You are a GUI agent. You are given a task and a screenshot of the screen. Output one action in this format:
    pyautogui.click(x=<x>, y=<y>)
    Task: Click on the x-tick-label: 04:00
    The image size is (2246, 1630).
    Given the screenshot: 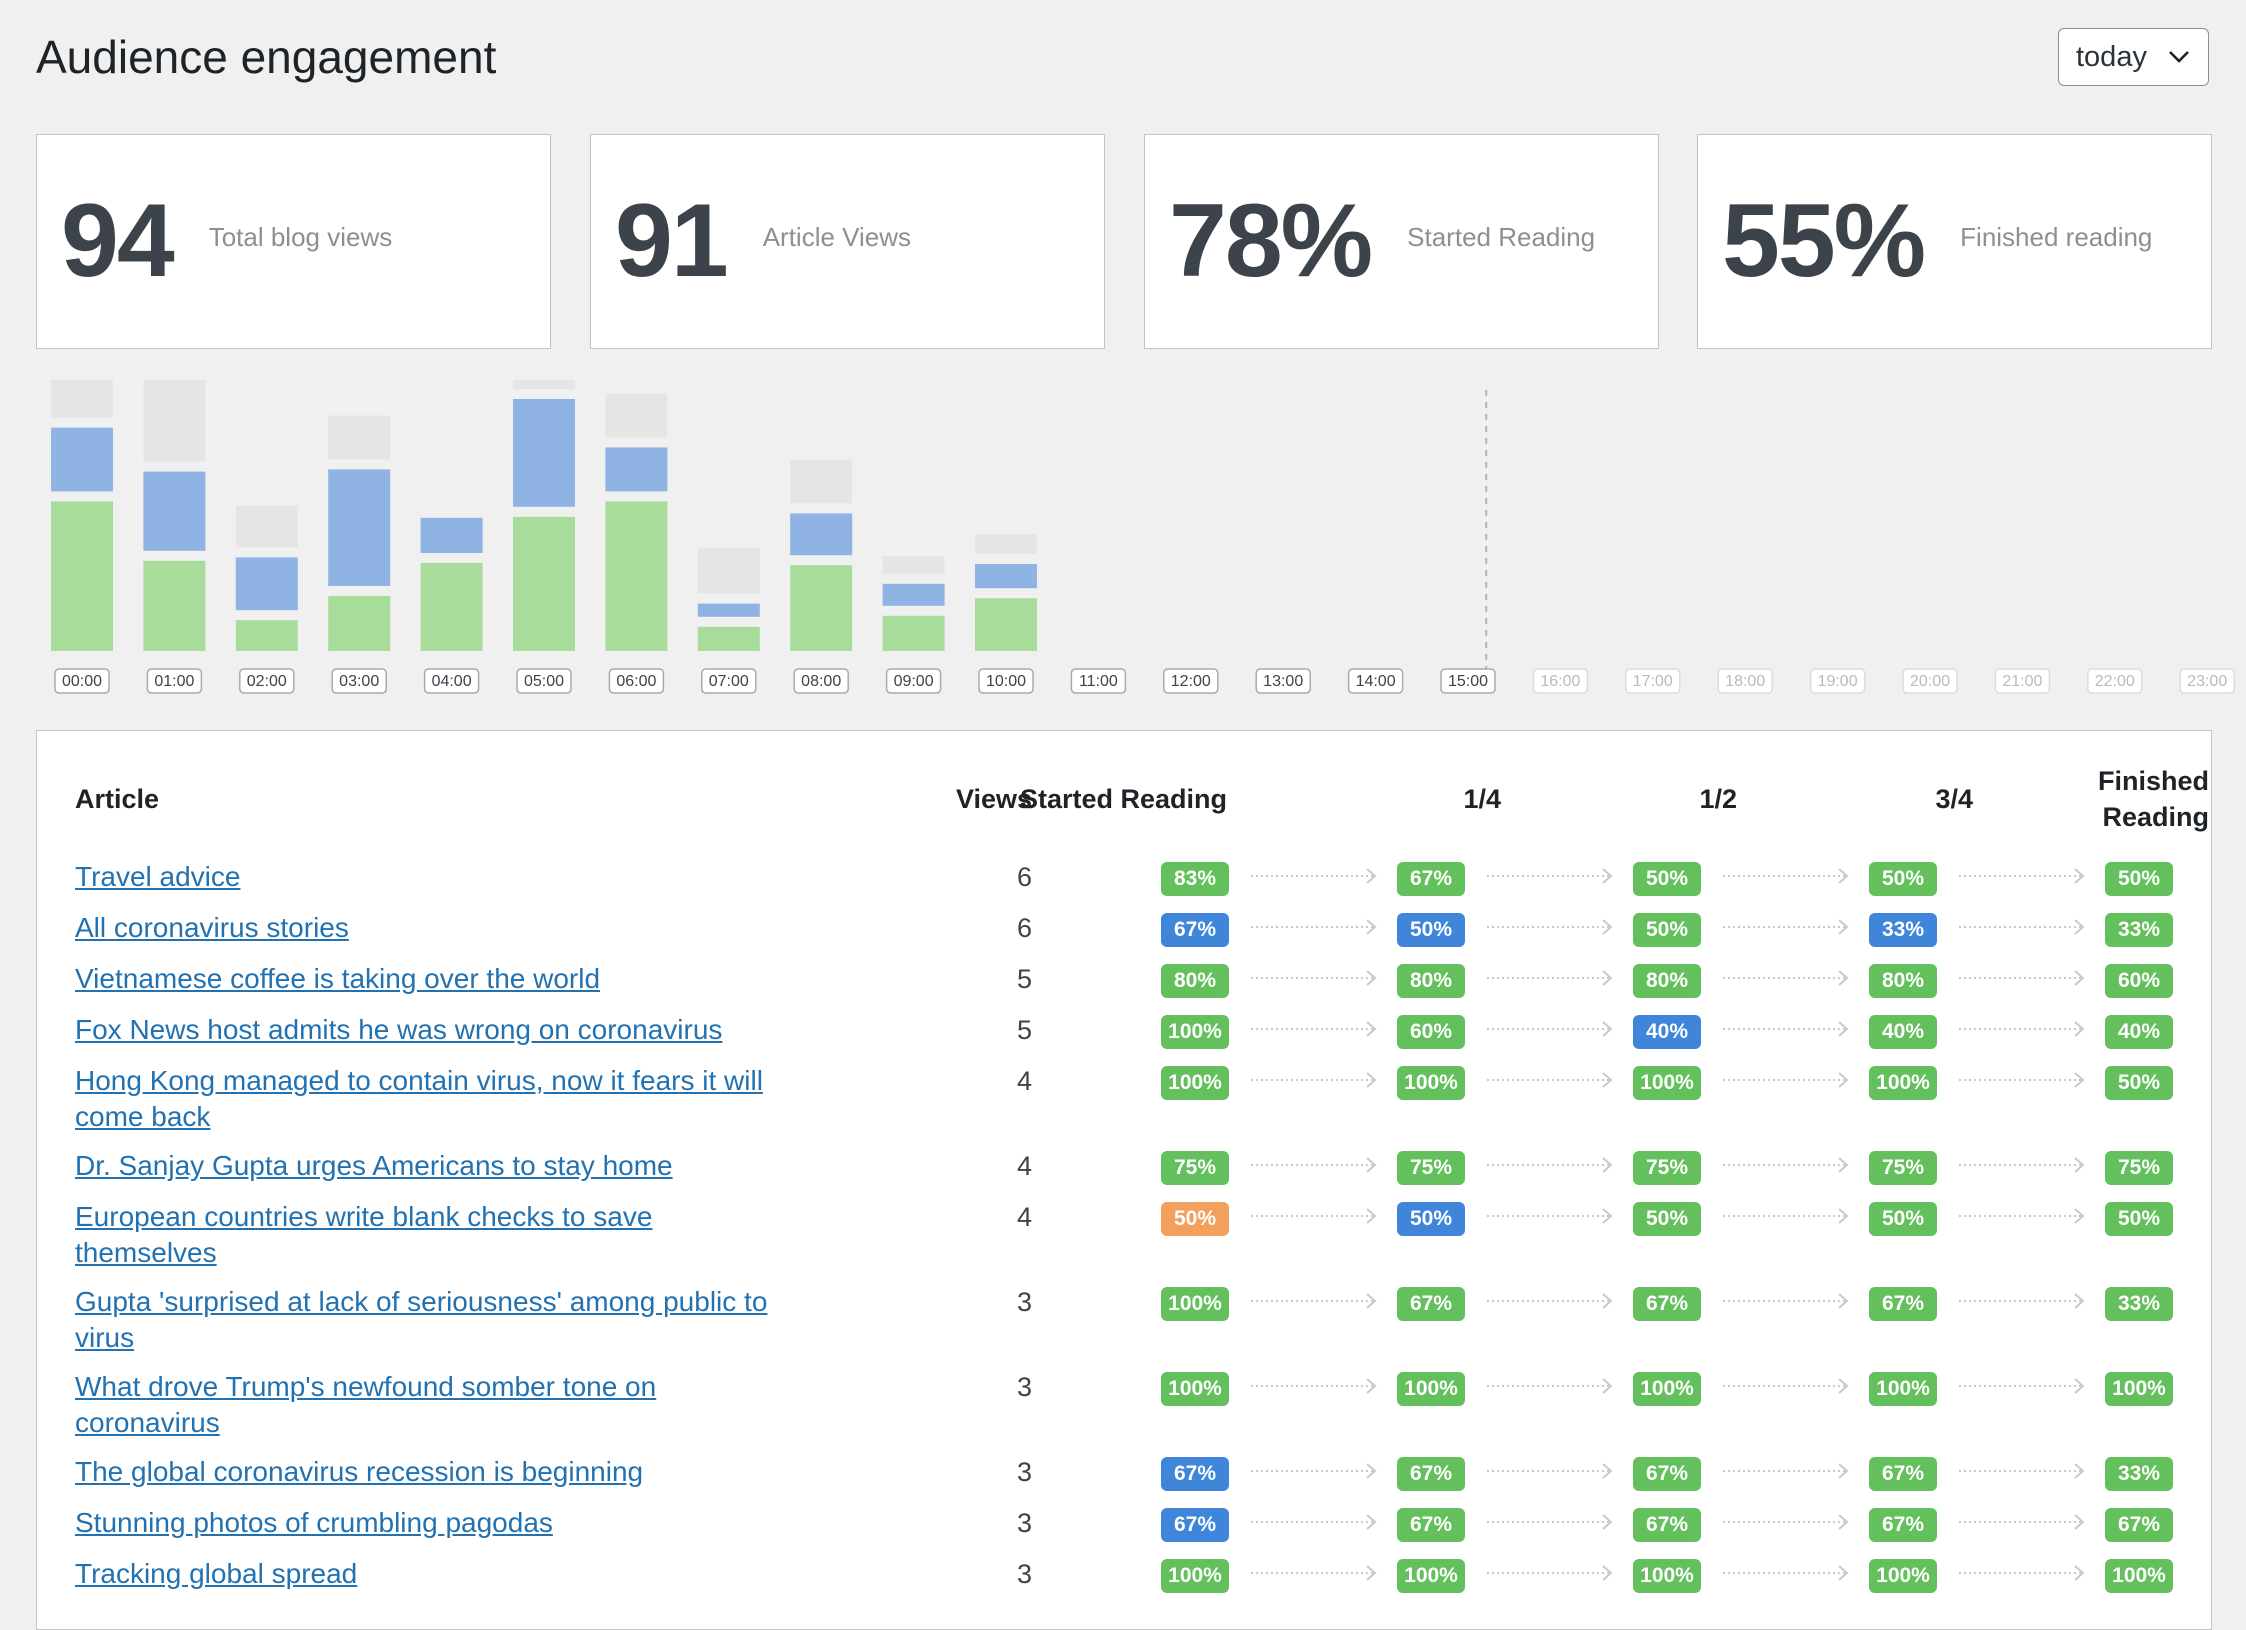 What is the action you would take?
    pyautogui.click(x=452, y=681)
    